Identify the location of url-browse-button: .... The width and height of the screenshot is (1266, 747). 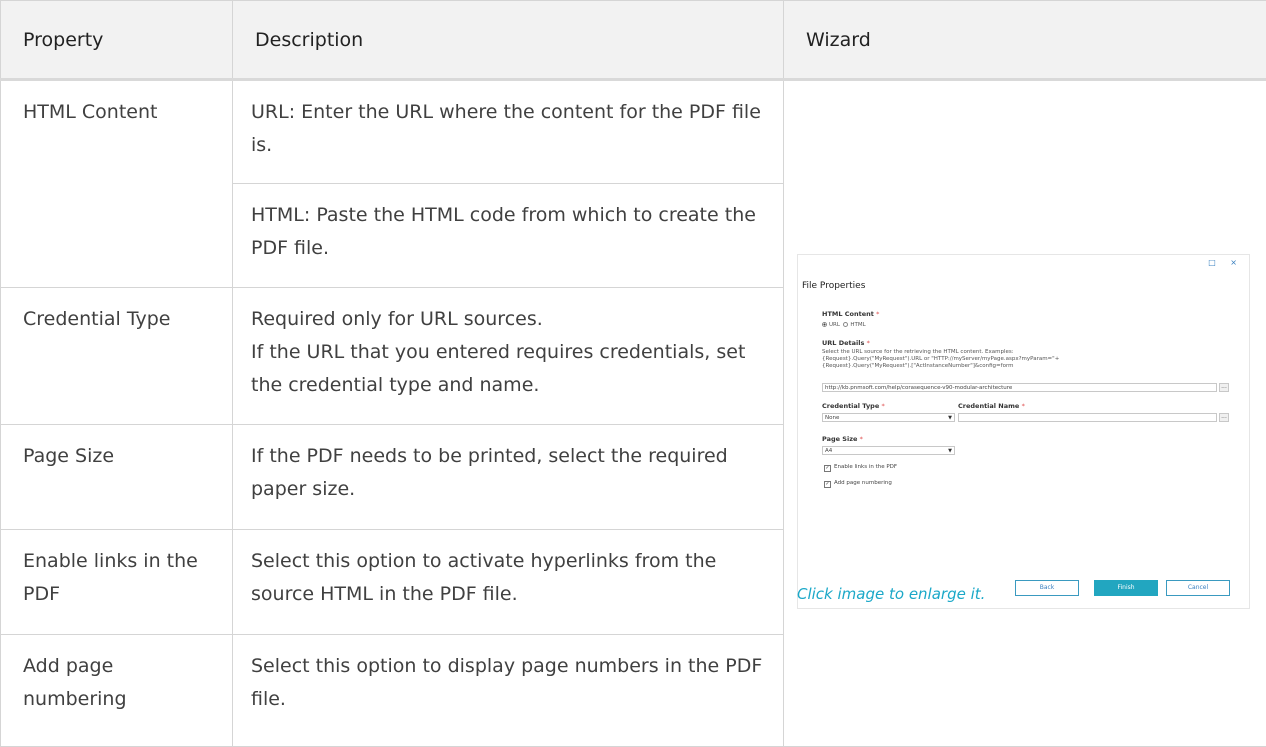
(1224, 387).